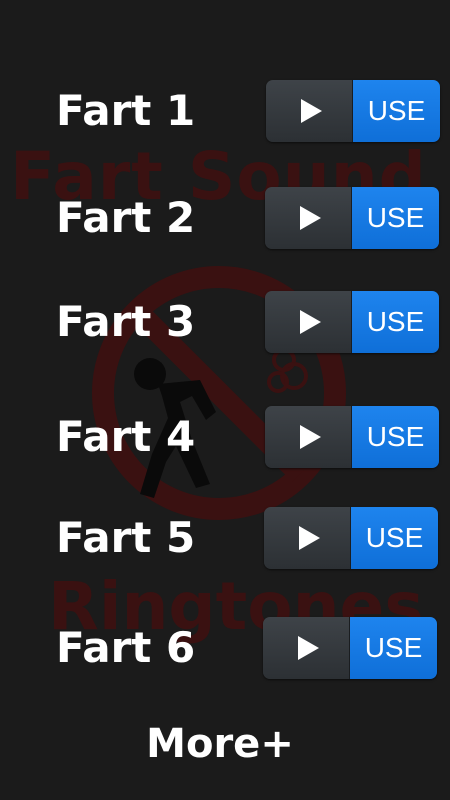 This screenshot has height=800, width=450. I want to click on sound-row-1: Fart 1 USE, so click(225, 112).